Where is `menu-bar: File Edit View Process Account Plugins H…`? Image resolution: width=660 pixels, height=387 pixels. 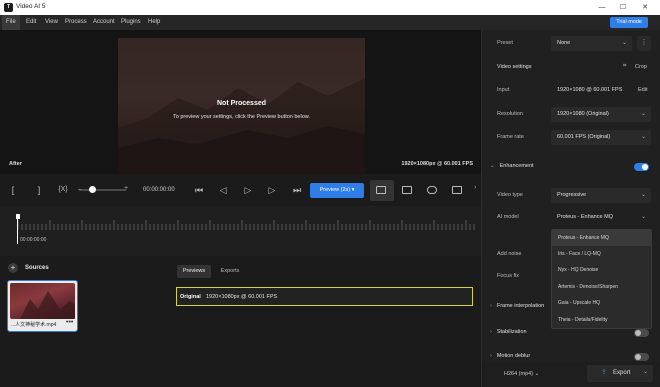 menu-bar: File Edit View Process Account Plugins H… is located at coordinates (330, 22).